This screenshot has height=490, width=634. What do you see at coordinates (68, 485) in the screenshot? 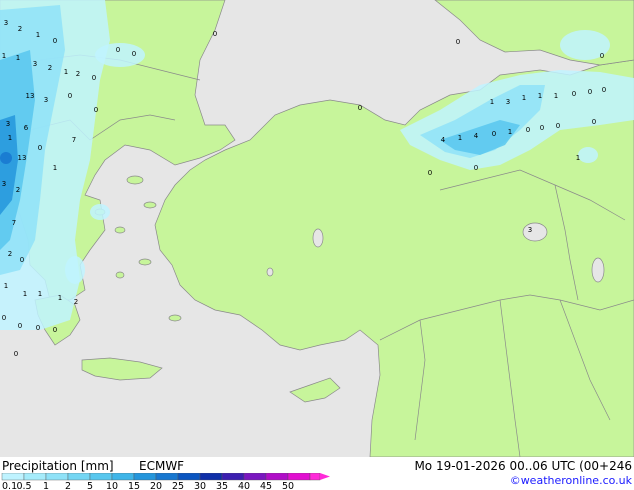
I see `scale-label: 2` at bounding box center [68, 485].